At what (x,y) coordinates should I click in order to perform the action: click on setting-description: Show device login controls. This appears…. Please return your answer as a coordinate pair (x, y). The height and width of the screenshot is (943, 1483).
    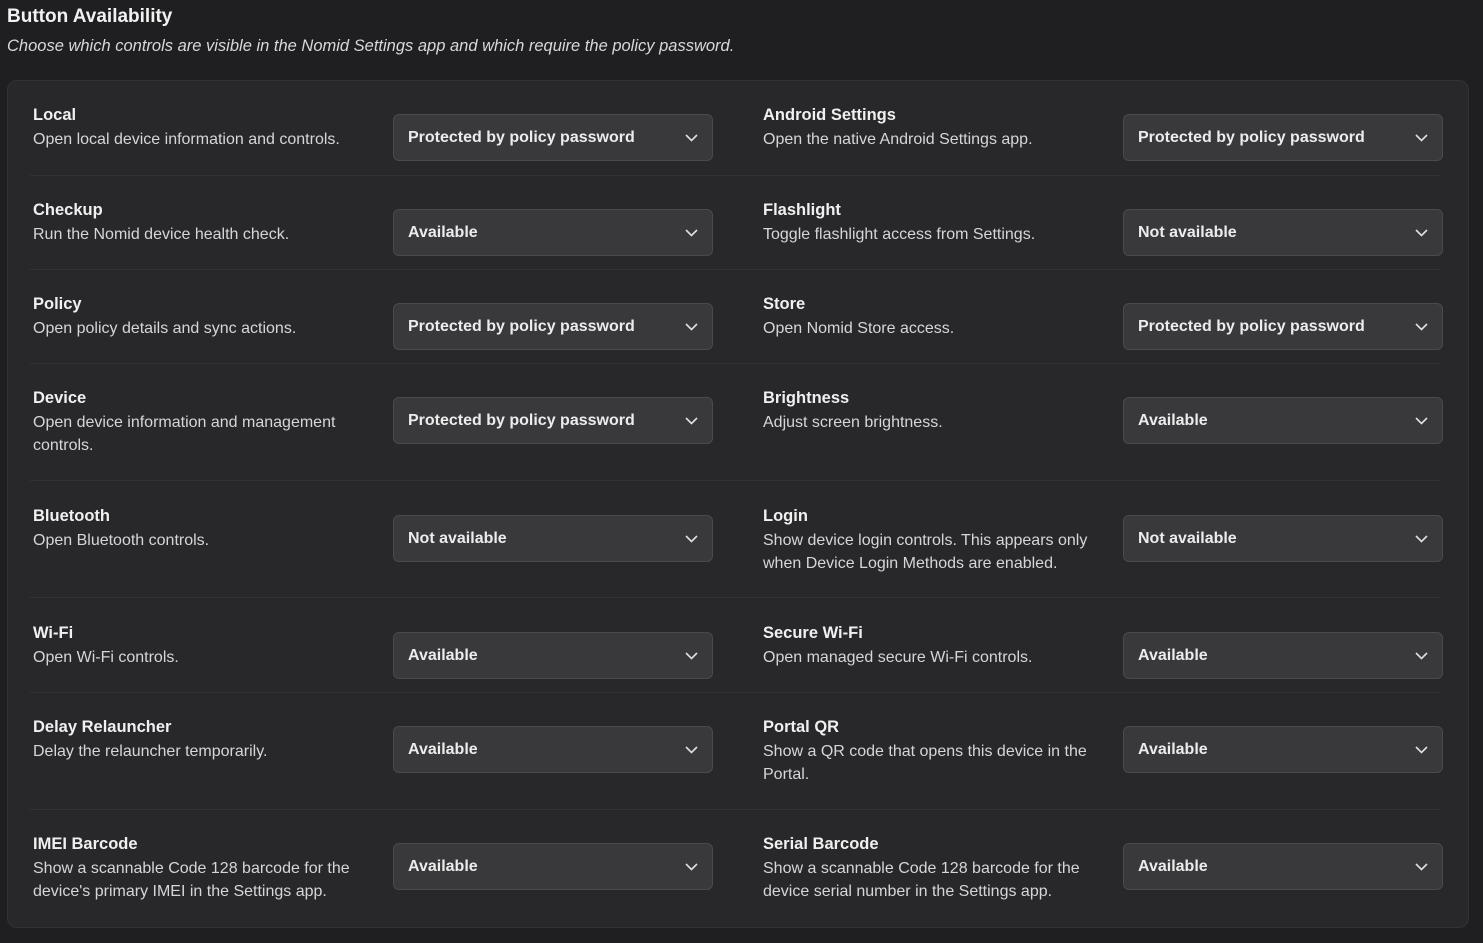
    Looking at the image, I should click on (925, 552).